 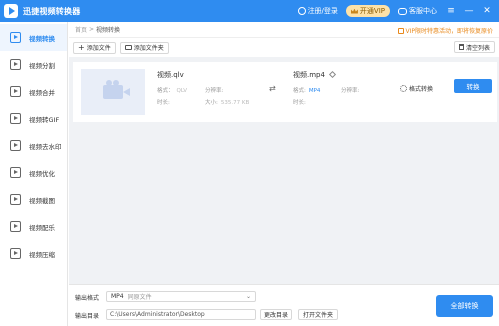 What do you see at coordinates (15, 64) in the screenshot?
I see `video-split-icon` at bounding box center [15, 64].